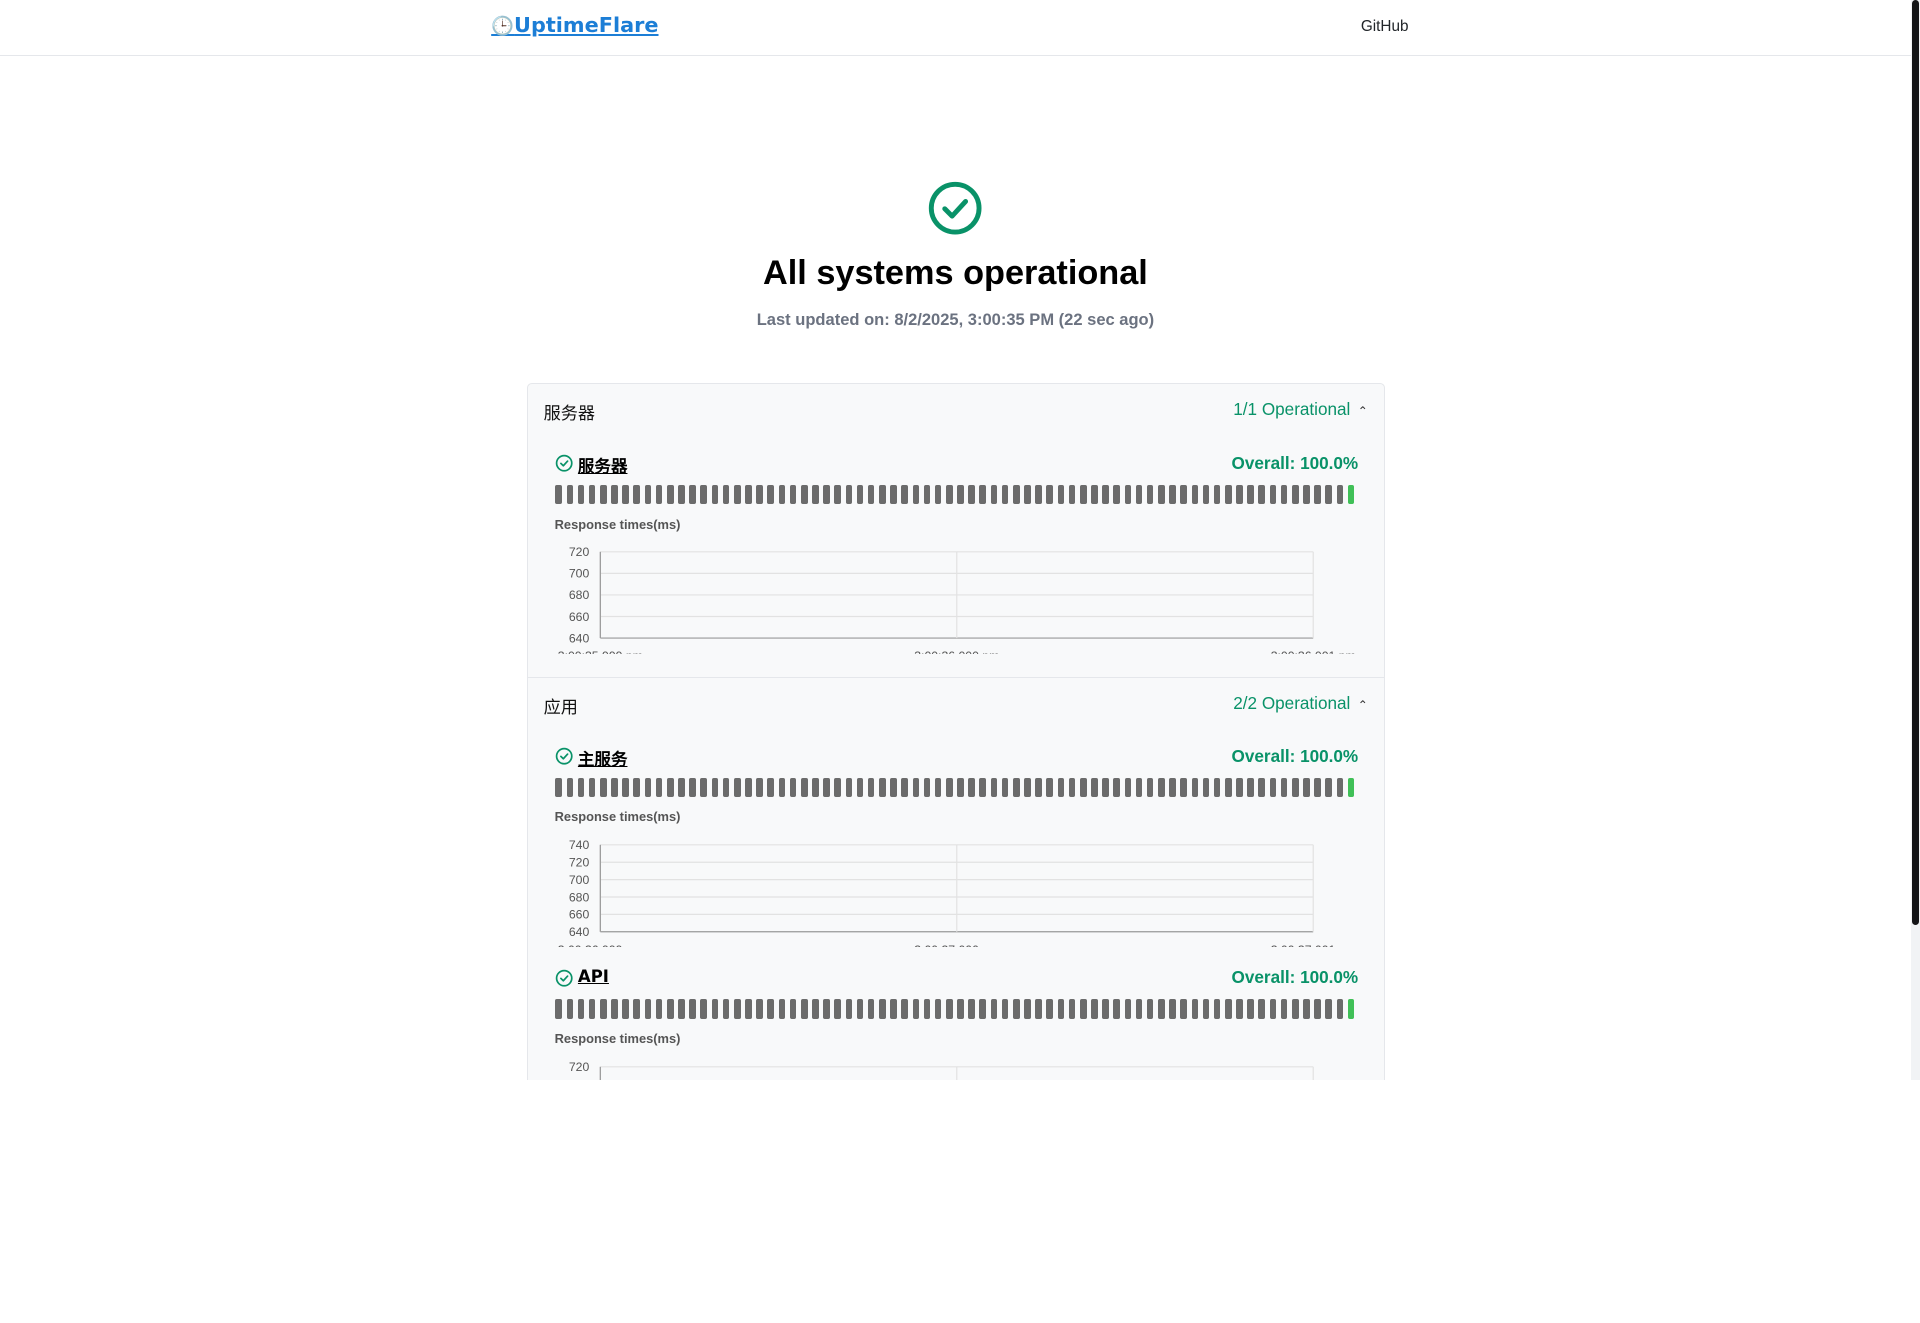  Describe the element at coordinates (956, 702) in the screenshot. I see `group-header-apps: 应用 2/2 Operational ⌃` at that location.